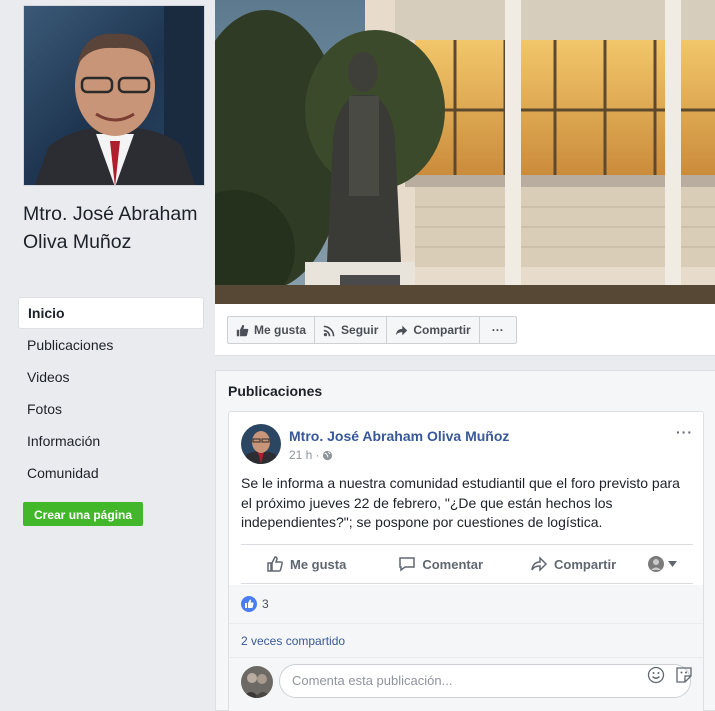  Describe the element at coordinates (399, 436) in the screenshot. I see `post-author-name: Mtro. José Abraham Oliva Muñoz` at that location.